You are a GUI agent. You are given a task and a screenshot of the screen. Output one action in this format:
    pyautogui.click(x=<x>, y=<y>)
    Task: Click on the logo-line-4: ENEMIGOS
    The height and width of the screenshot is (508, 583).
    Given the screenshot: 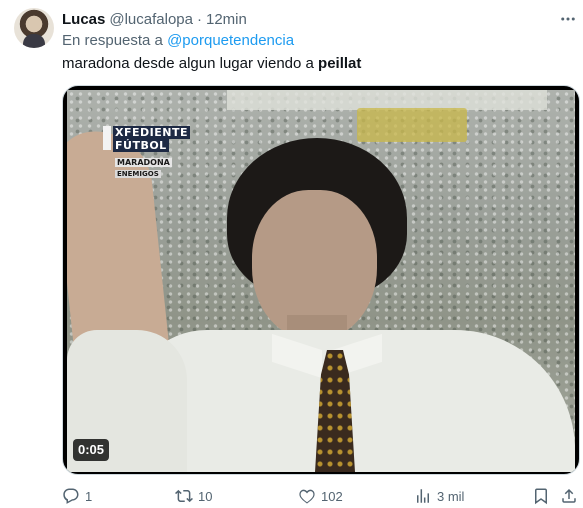 What is the action you would take?
    pyautogui.click(x=138, y=174)
    